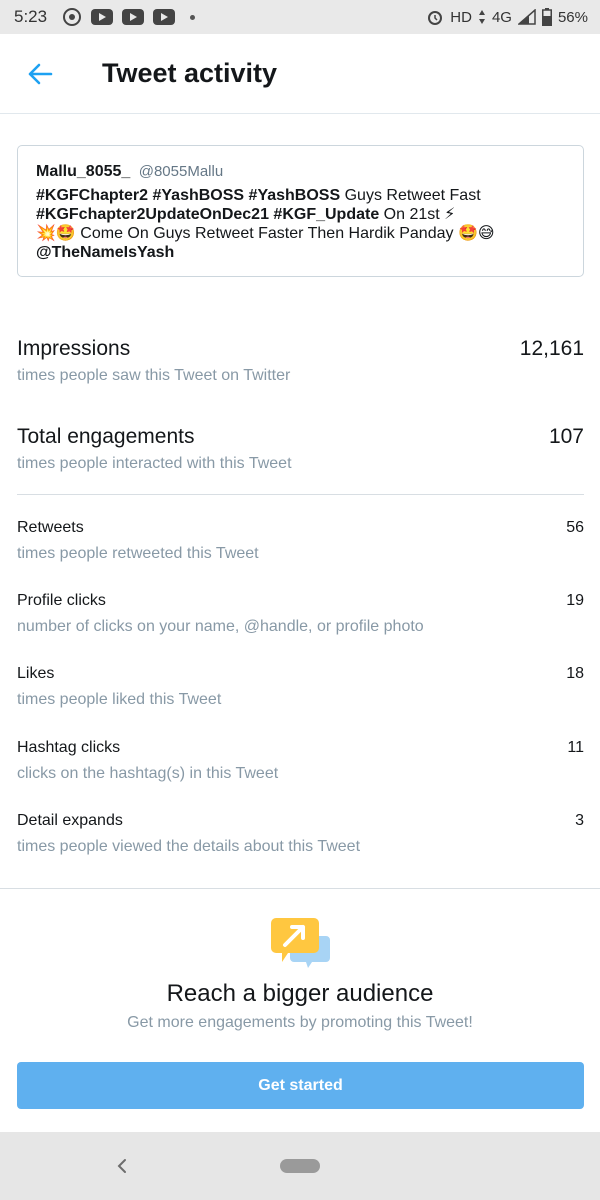 The width and height of the screenshot is (600, 1200). I want to click on chevron-left-icon, so click(121, 1166).